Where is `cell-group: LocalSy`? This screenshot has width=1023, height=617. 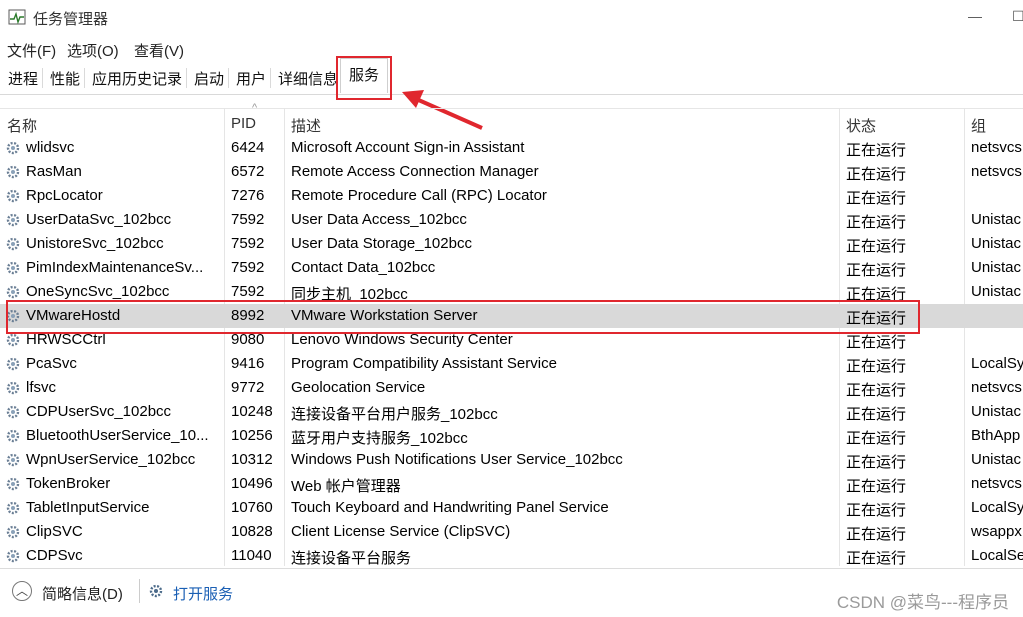 cell-group: LocalSy is located at coordinates (997, 507).